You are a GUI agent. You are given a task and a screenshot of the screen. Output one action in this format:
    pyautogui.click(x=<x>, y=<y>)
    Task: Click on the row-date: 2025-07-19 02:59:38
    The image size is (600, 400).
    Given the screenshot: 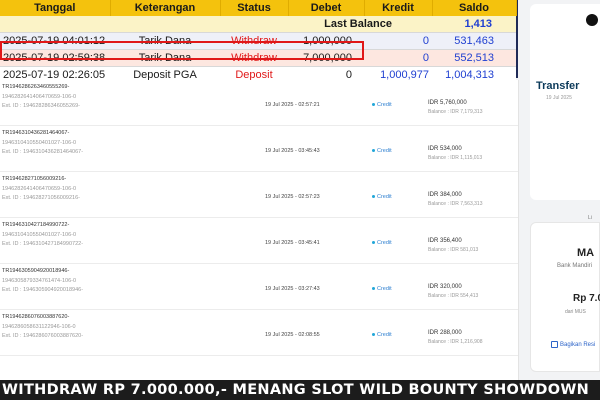 What is the action you would take?
    pyautogui.click(x=55, y=58)
    